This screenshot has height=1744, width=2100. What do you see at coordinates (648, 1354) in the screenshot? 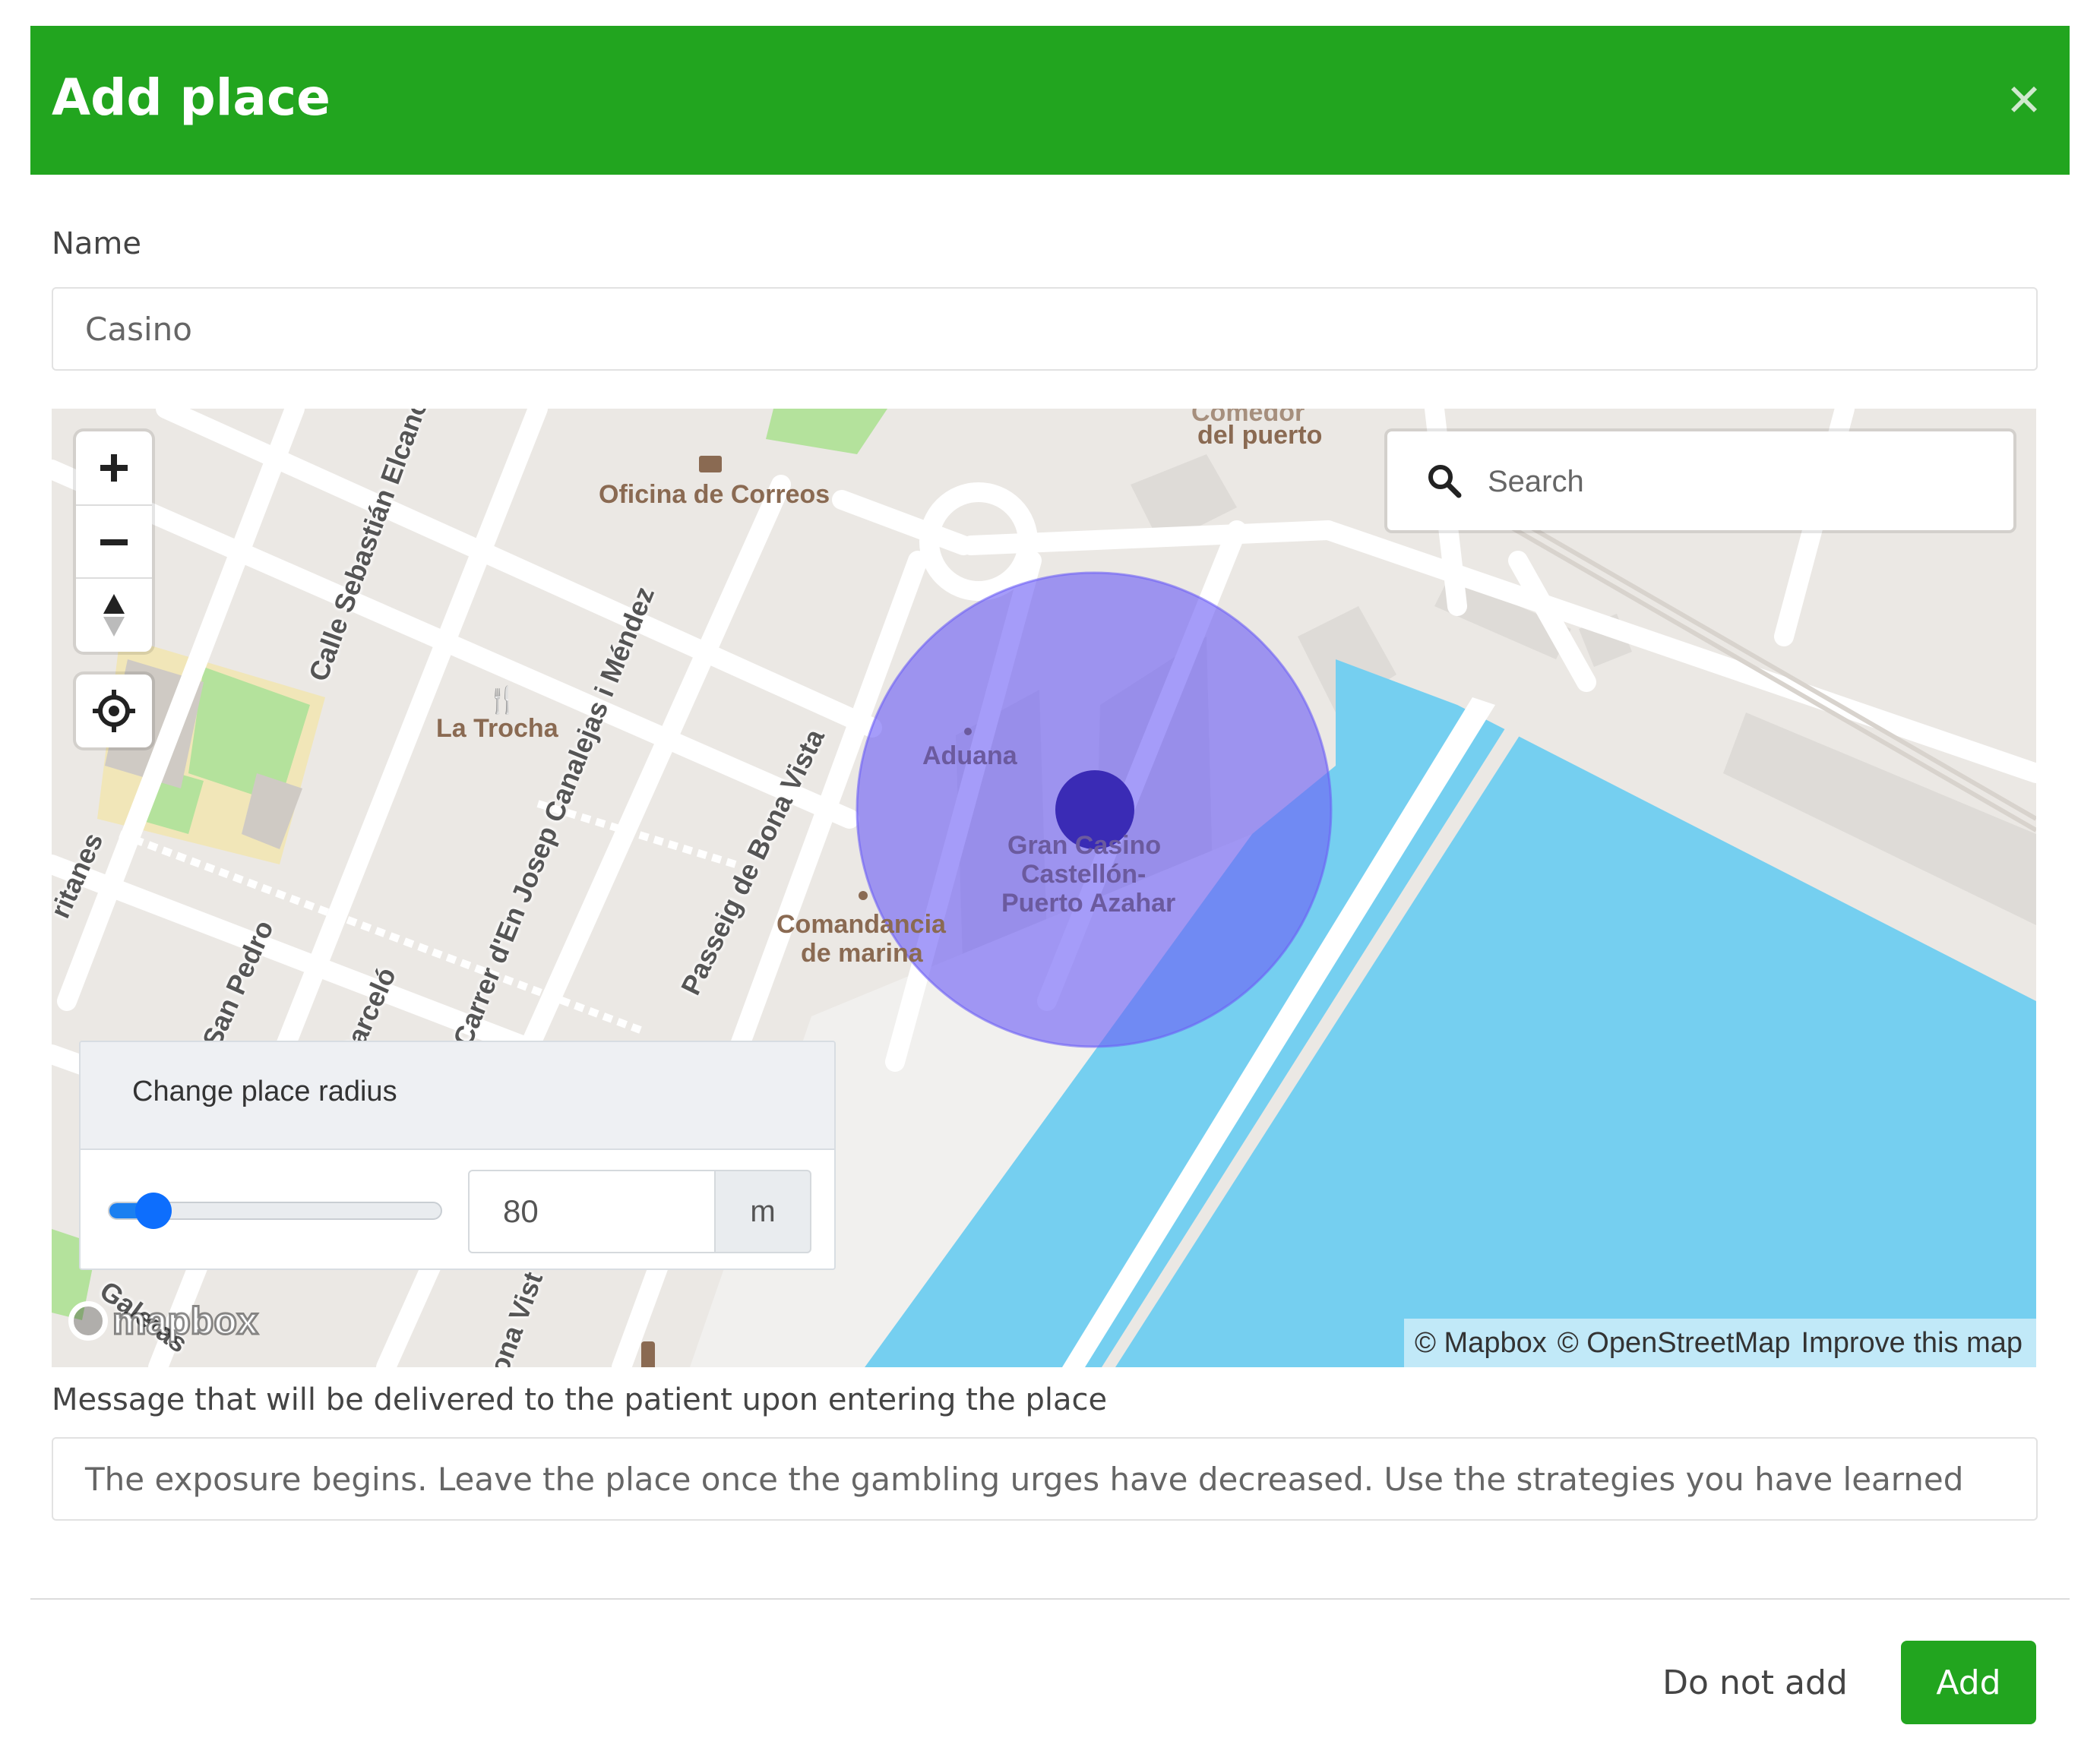
I see `monument-icon` at bounding box center [648, 1354].